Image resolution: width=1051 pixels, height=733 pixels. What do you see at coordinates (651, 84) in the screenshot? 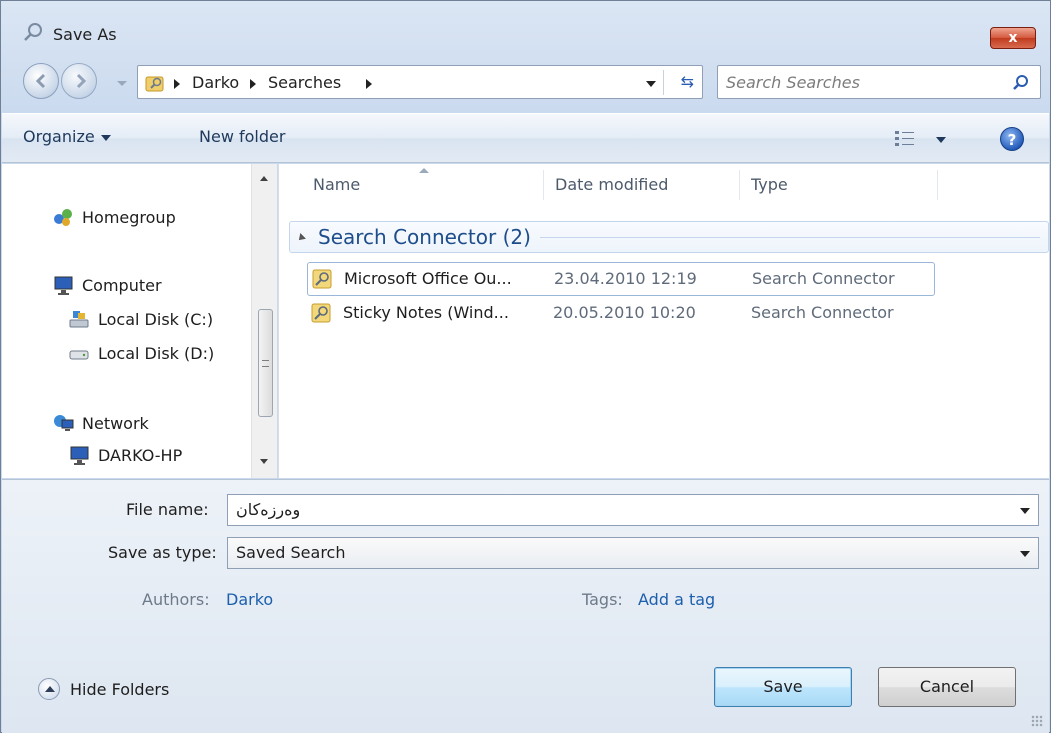
I see `address-history-dropdown` at bounding box center [651, 84].